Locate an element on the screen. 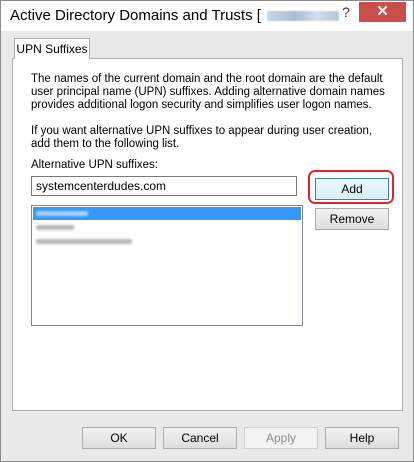  window-title: Active Directory Domains and Trusts [ is located at coordinates (174, 15).